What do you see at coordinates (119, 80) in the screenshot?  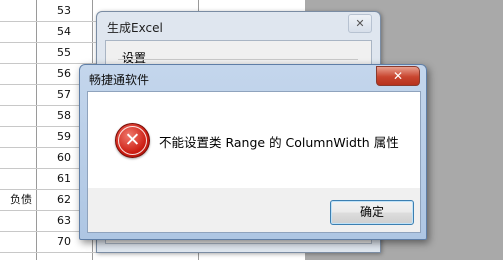 I see `dialog-title: 畅捷通软件` at bounding box center [119, 80].